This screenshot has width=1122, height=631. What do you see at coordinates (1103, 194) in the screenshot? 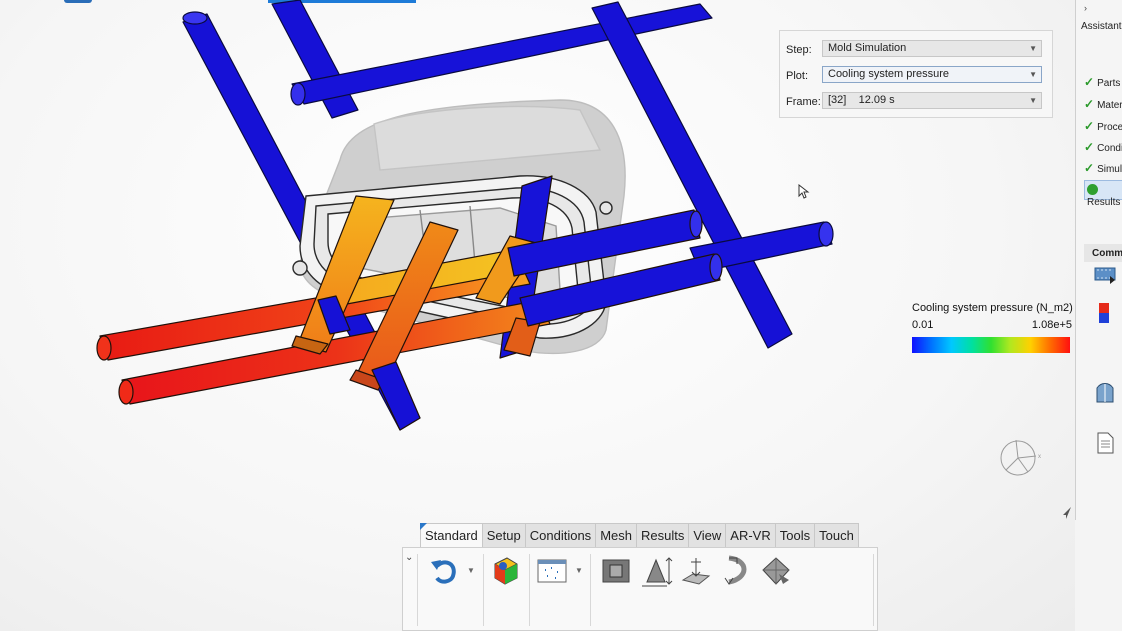
I see `assistant-step-results: Results` at bounding box center [1103, 194].